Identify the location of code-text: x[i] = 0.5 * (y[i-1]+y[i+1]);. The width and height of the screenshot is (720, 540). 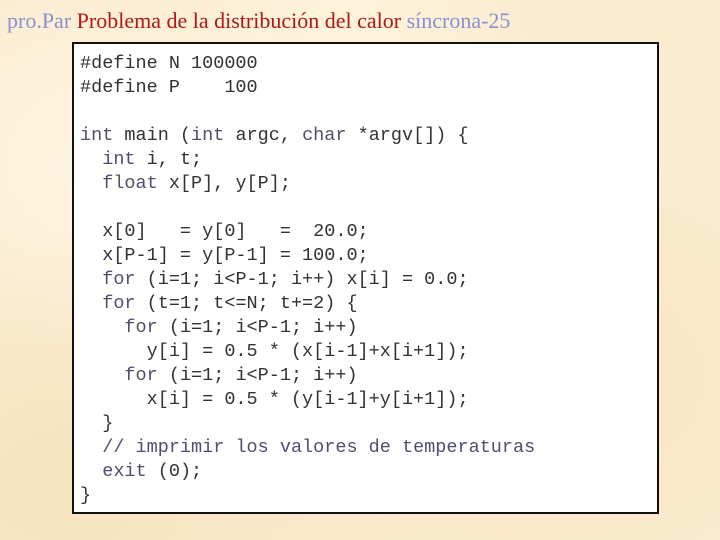
(274, 399).